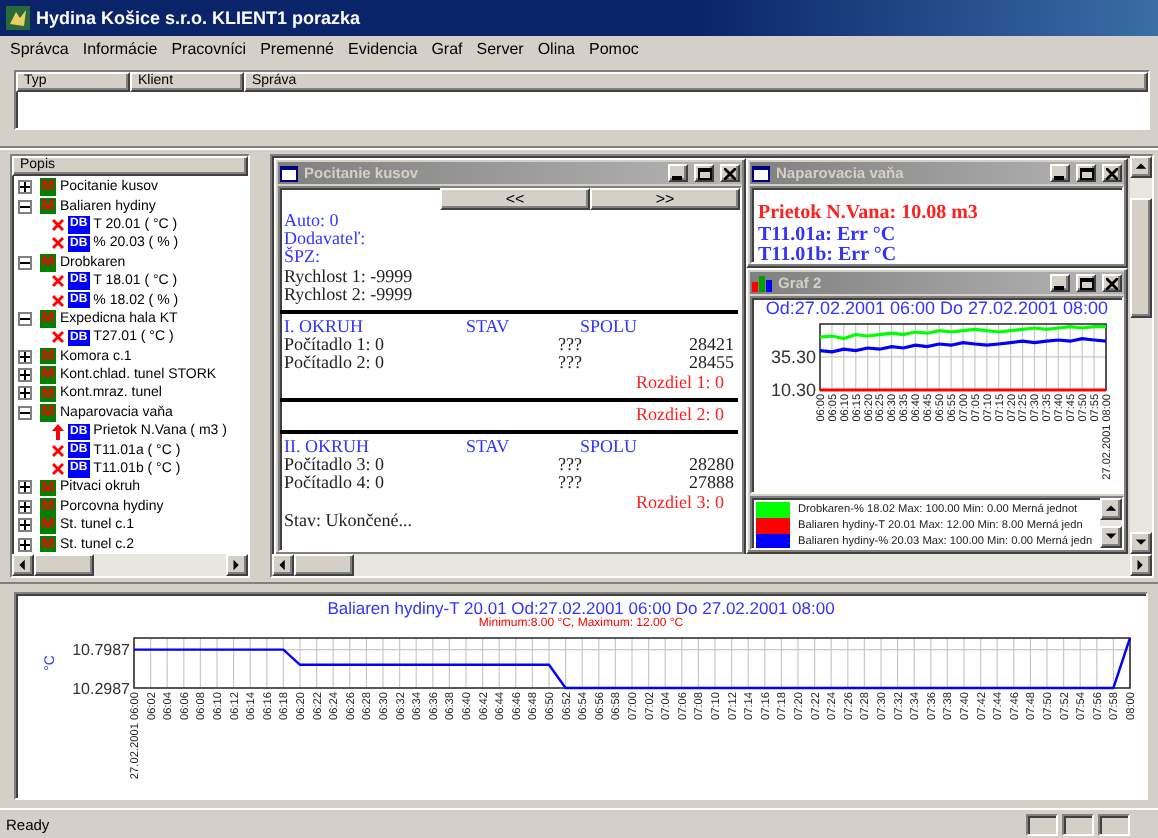  I want to click on difference-value: Rozdiel 1: 0, so click(680, 382).